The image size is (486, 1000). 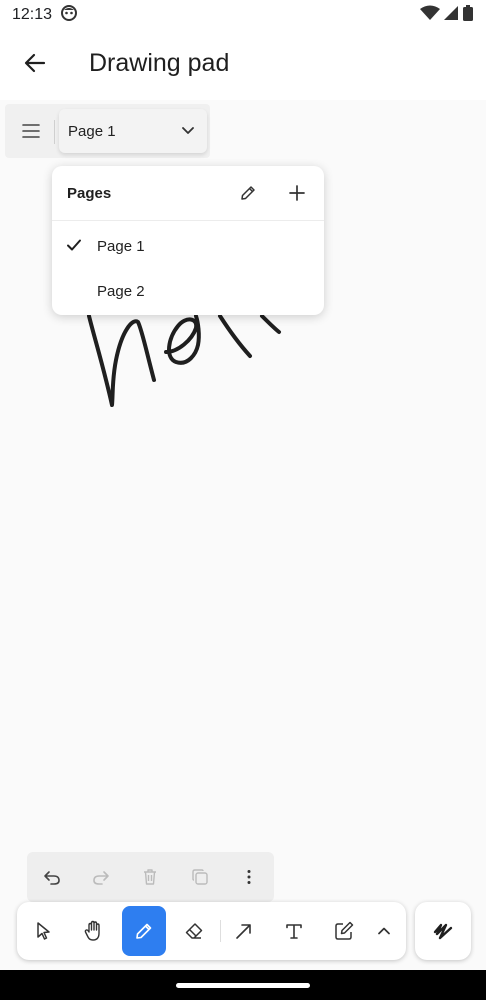 I want to click on plus-icon, so click(x=297, y=193).